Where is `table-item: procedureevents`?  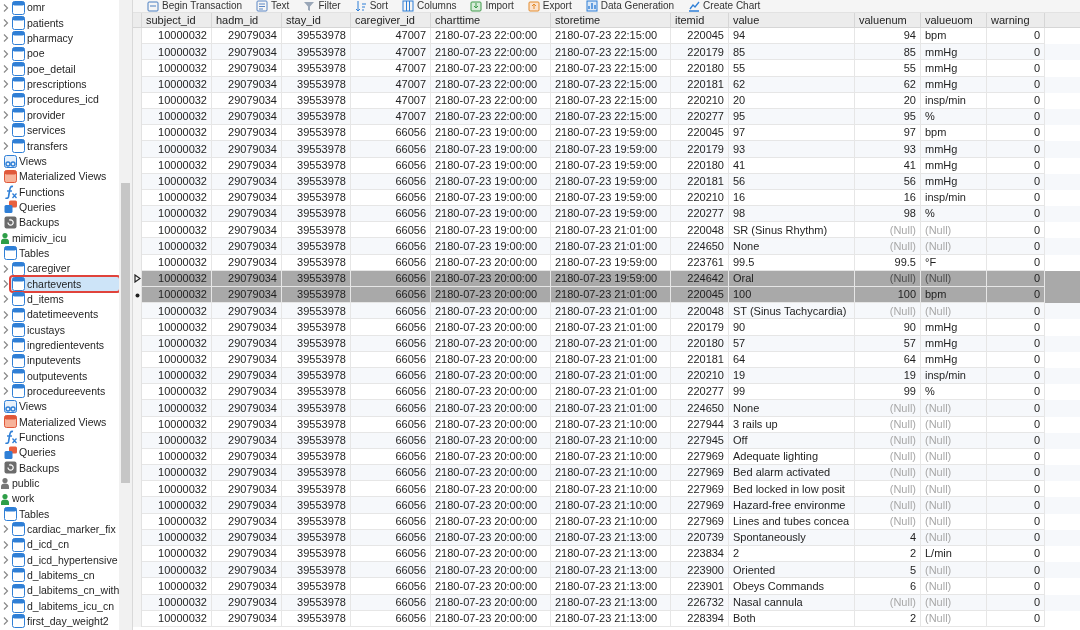
table-item: procedureevents is located at coordinates (59, 391).